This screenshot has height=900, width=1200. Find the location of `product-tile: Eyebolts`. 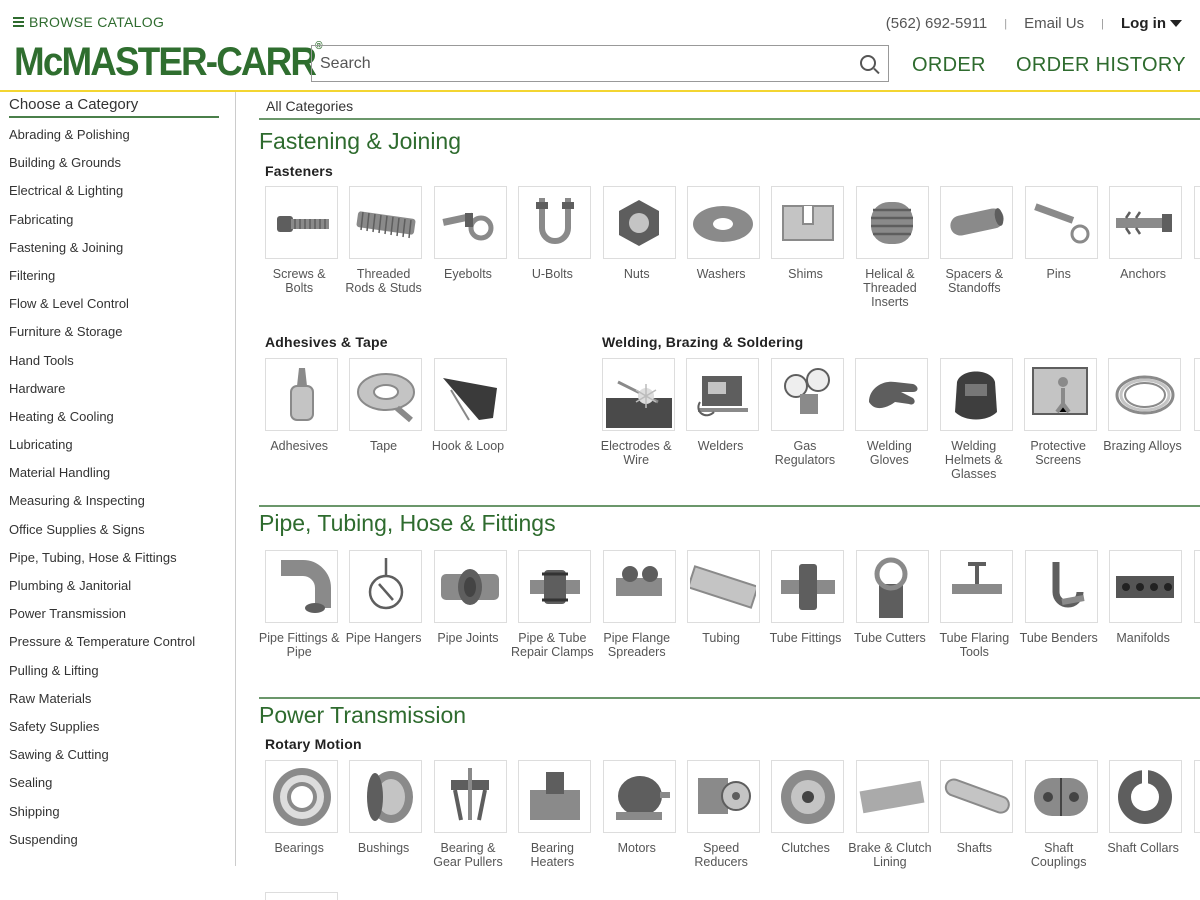

product-tile: Eyebolts is located at coordinates (470, 247).